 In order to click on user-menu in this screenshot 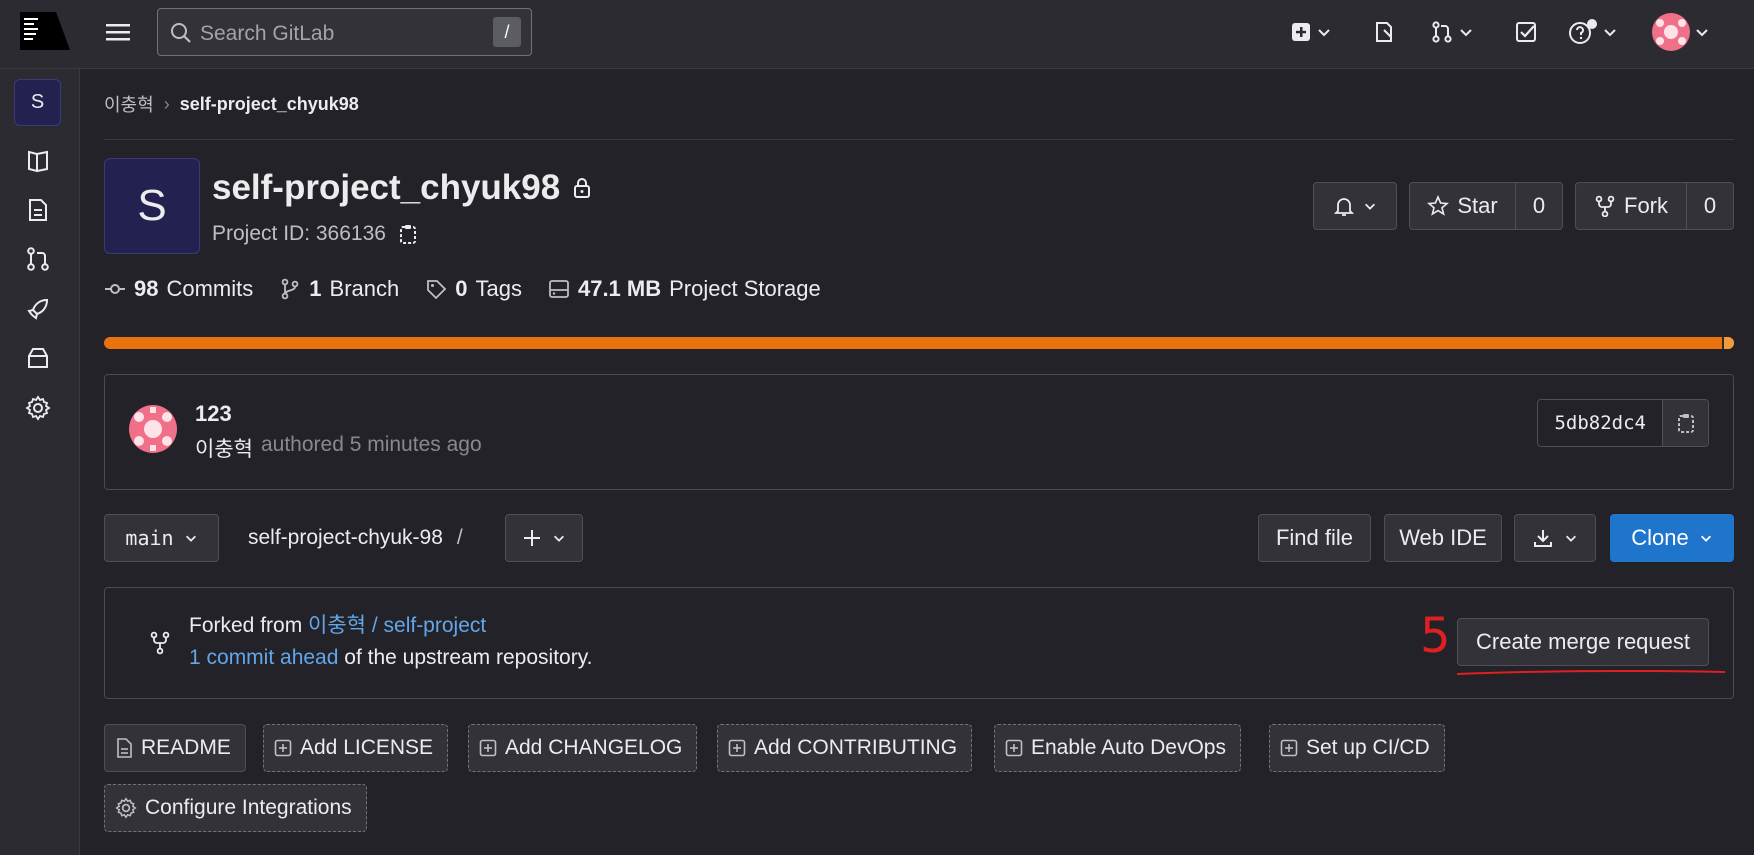, I will do `click(1681, 32)`.